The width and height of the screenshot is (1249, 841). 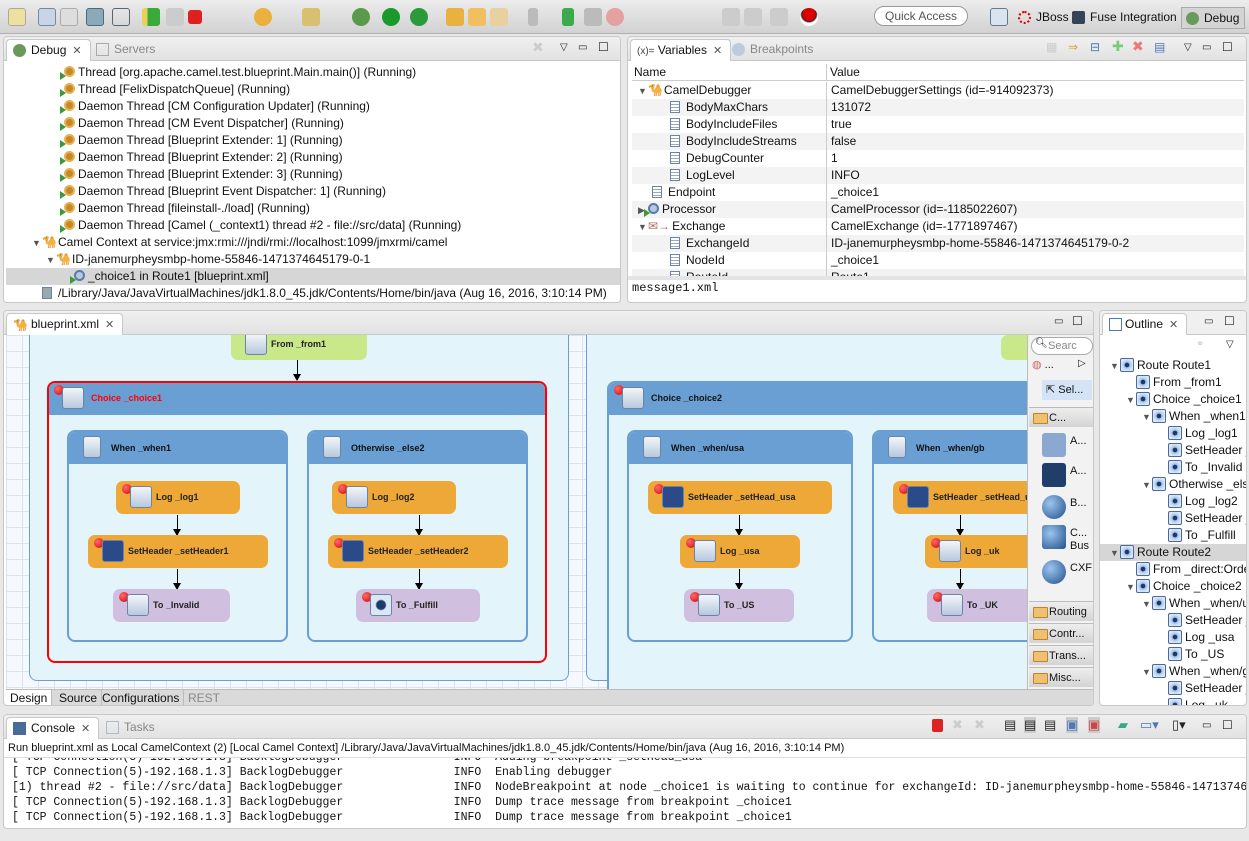 What do you see at coordinates (69, 17) in the screenshot?
I see `save-all-icon` at bounding box center [69, 17].